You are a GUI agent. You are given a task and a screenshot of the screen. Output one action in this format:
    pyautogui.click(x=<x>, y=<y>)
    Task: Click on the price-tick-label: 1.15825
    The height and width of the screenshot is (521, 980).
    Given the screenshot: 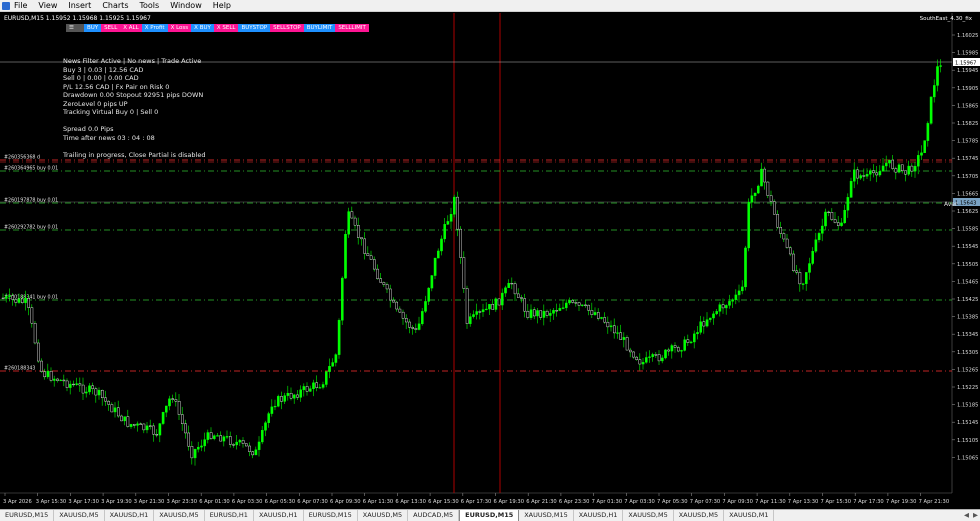 What is the action you would take?
    pyautogui.click(x=967, y=124)
    